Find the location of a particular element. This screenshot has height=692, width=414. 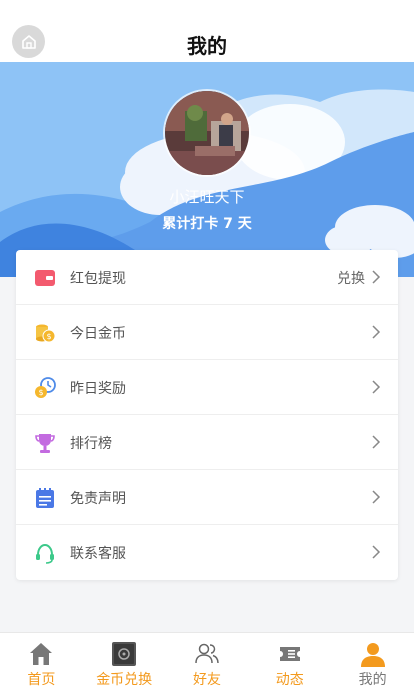

tab-label: 金币兑换 is located at coordinates (124, 680).